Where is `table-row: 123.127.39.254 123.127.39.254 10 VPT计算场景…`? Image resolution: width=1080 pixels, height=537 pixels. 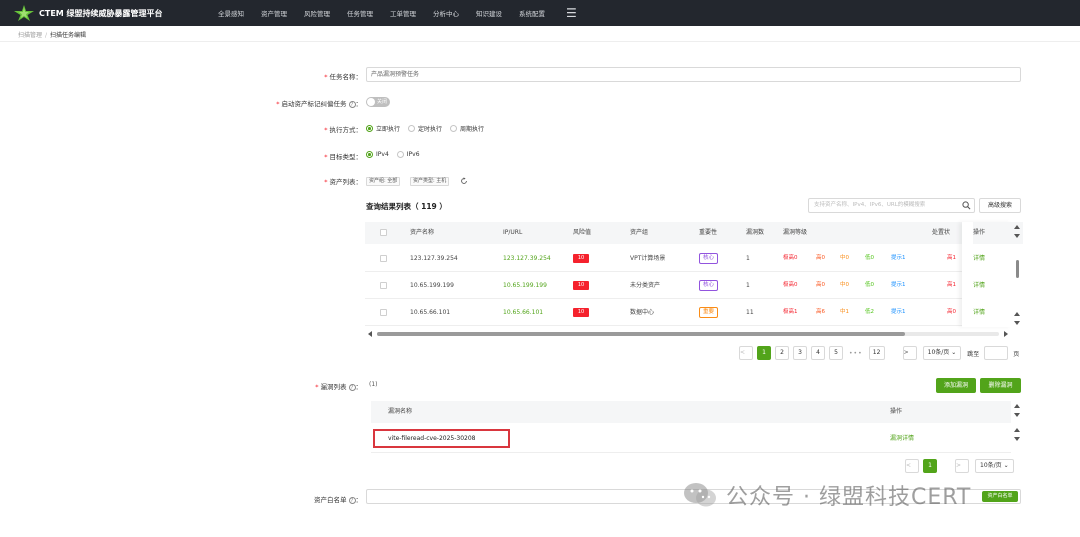
table-row: 123.127.39.254 123.127.39.254 10 VPT计算场景… is located at coordinates (688, 258).